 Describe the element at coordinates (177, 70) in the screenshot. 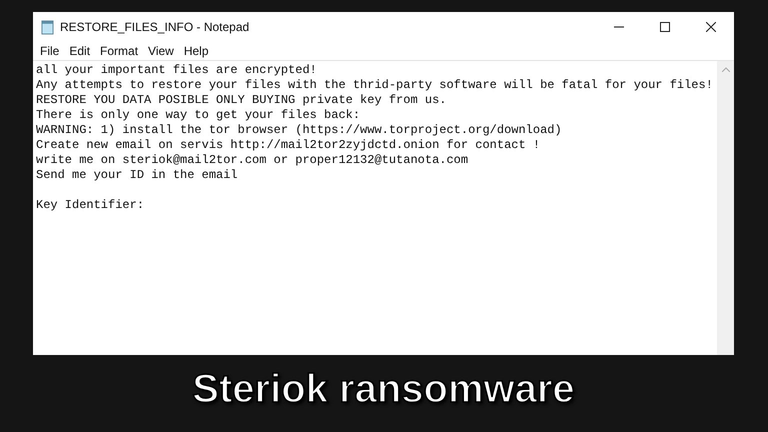

I see `text-line: all your important files are encrypted!` at that location.